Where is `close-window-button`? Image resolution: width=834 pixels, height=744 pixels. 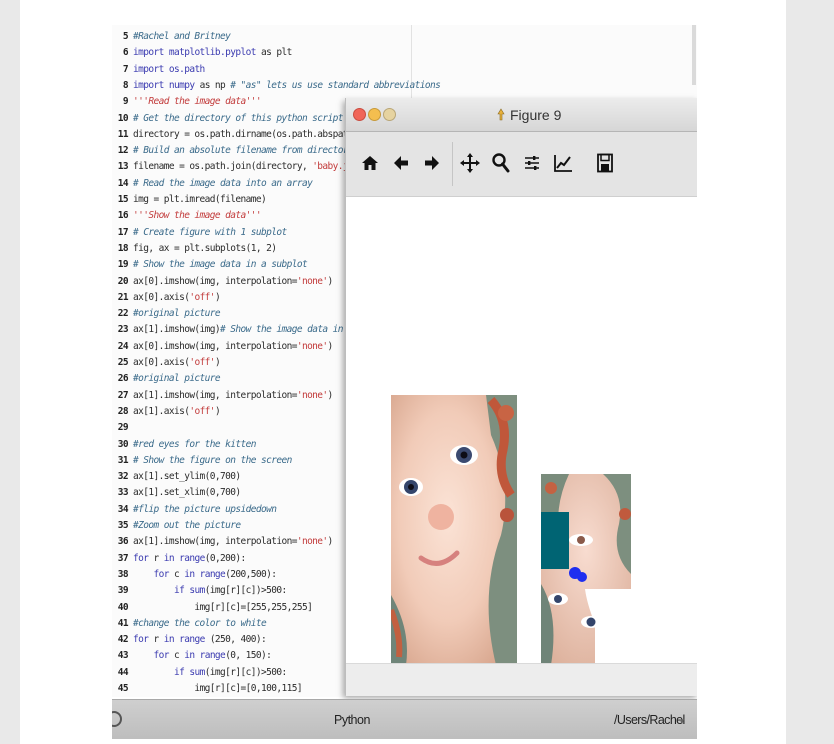
close-window-button is located at coordinates (359, 114).